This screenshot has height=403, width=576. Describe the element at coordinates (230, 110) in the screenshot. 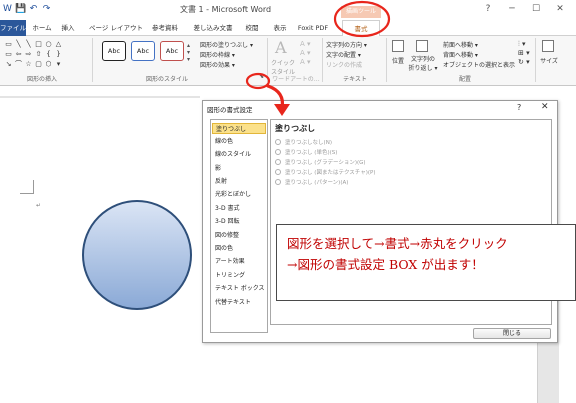

I see `dialog-title: 図形の書式設定` at that location.